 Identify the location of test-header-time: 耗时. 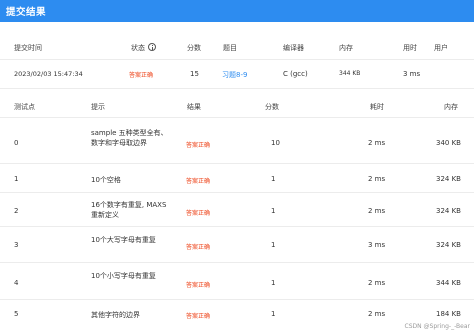
(377, 107).